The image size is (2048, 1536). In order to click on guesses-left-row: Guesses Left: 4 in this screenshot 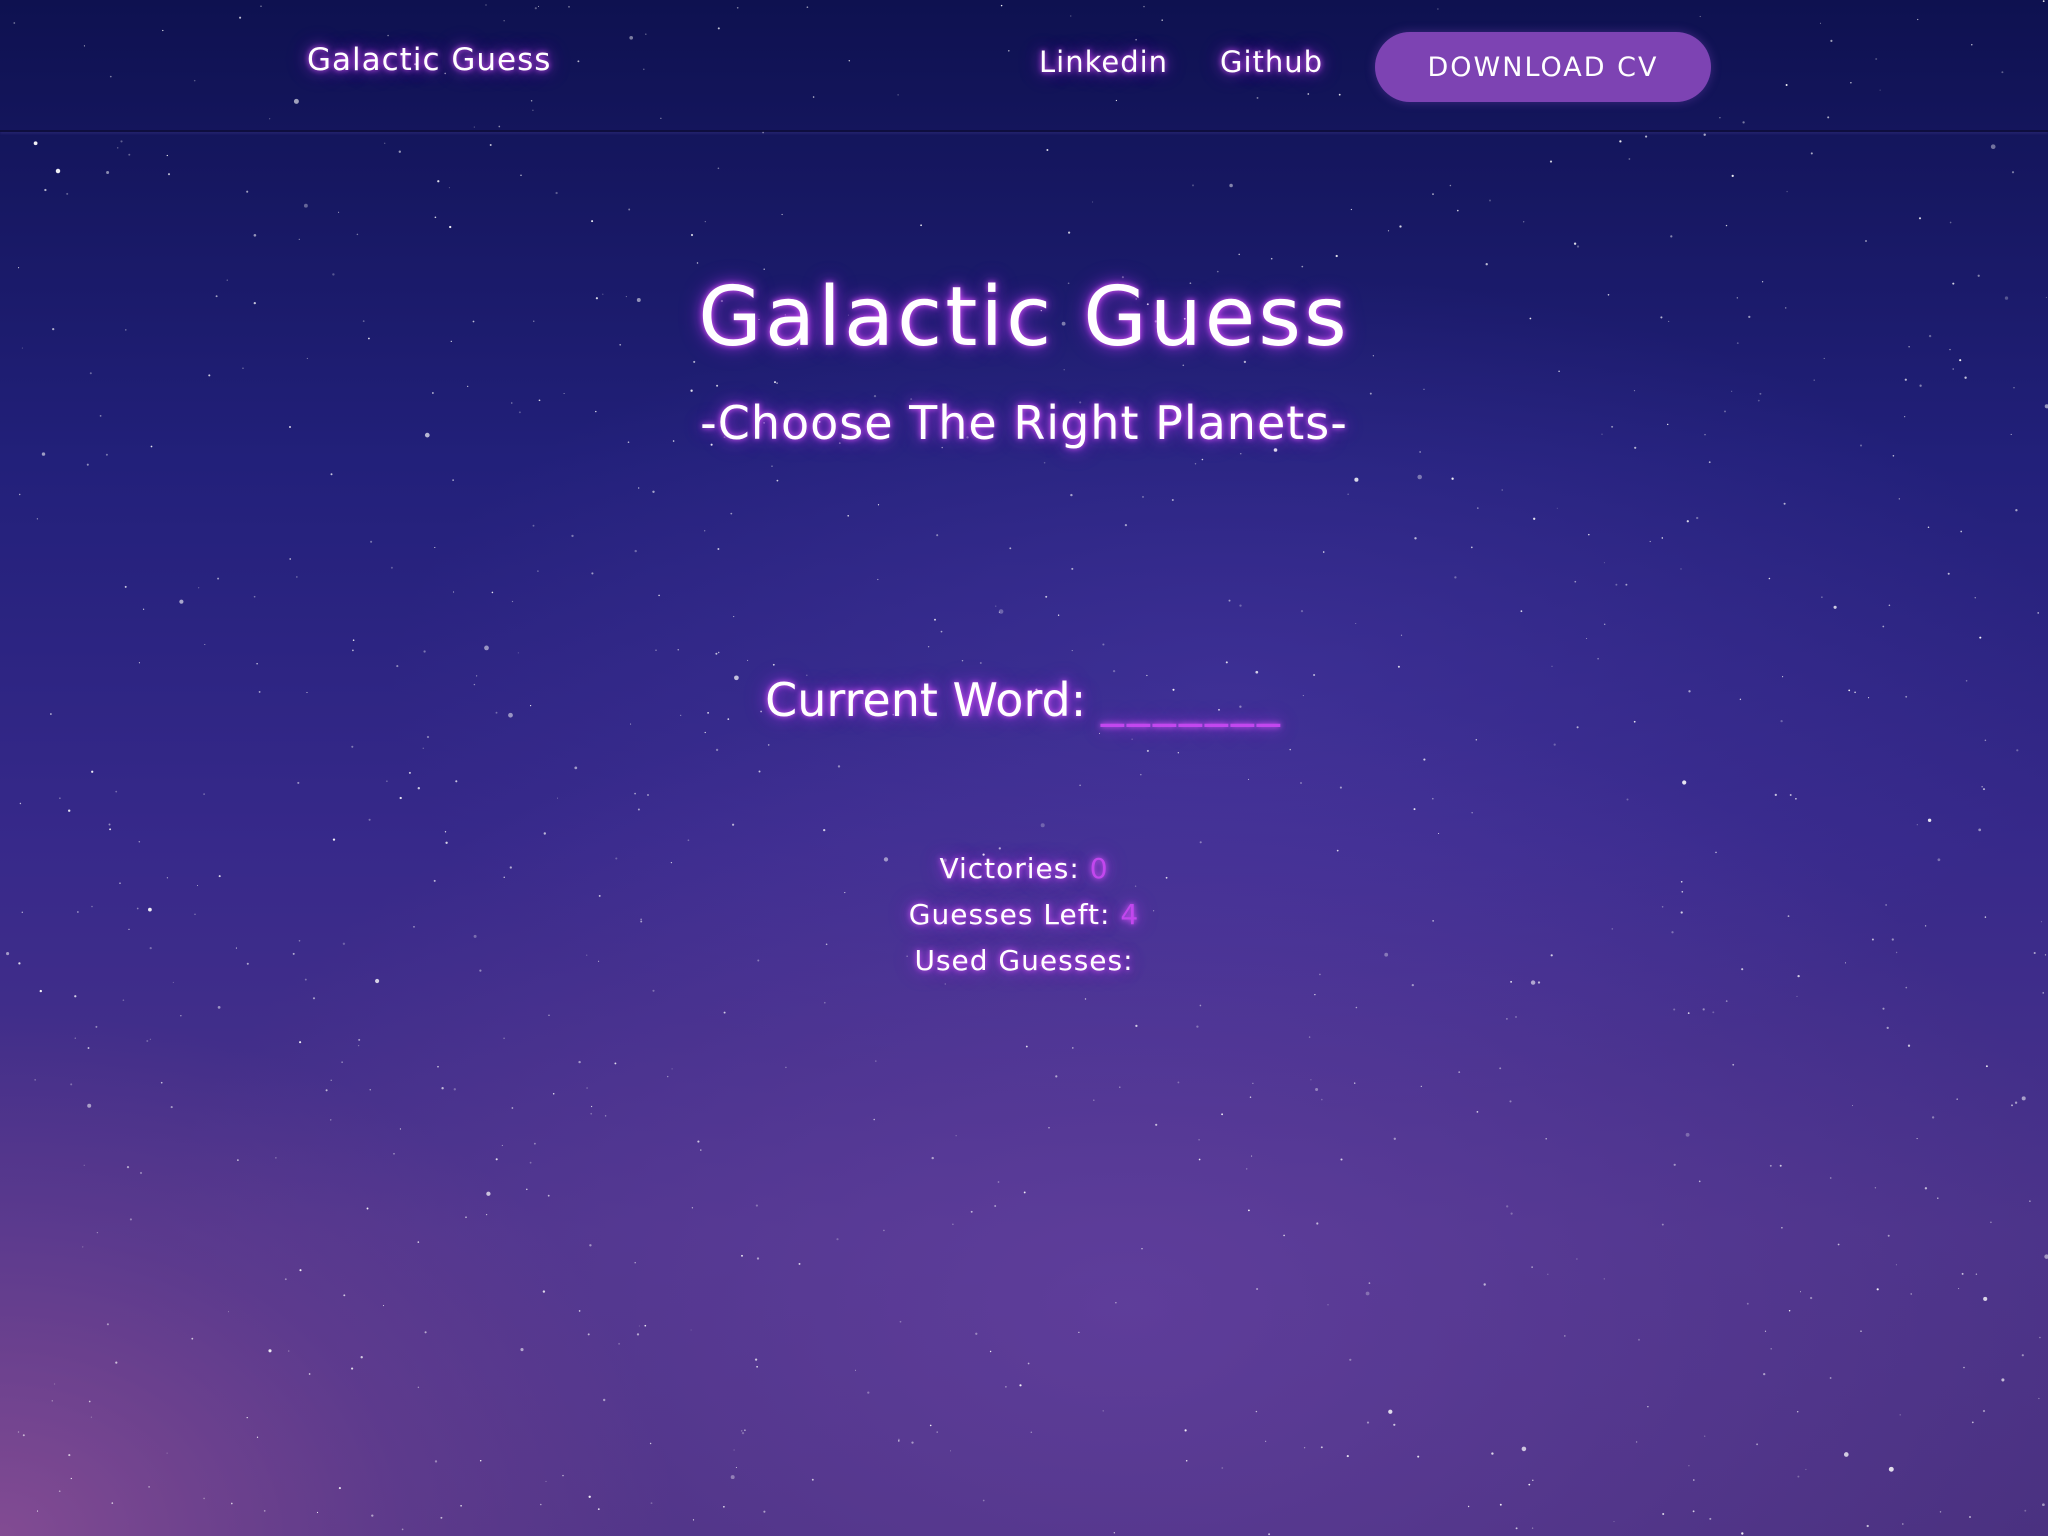, I will do `click(1024, 915)`.